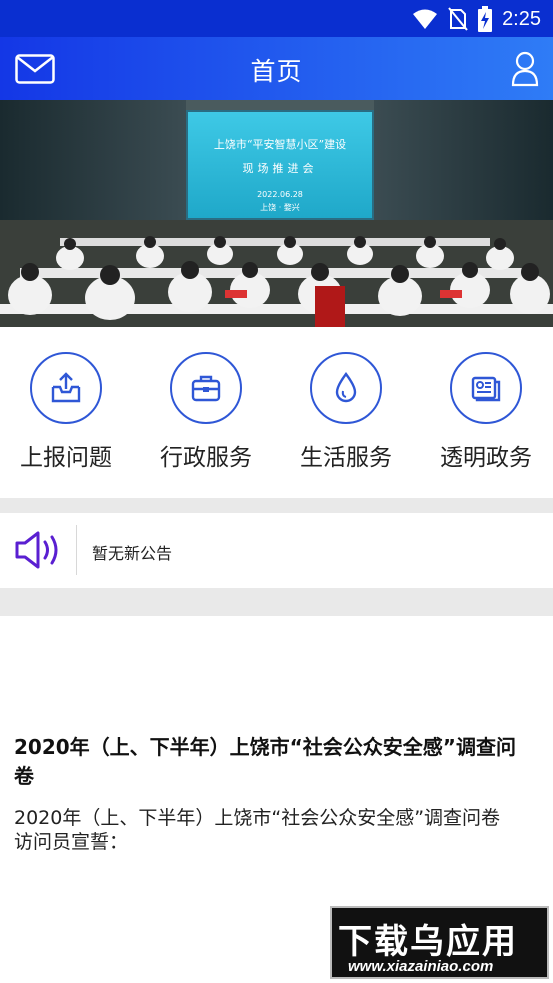 The width and height of the screenshot is (553, 983). Describe the element at coordinates (276, 71) in the screenshot. I see `page-title: 首页` at that location.